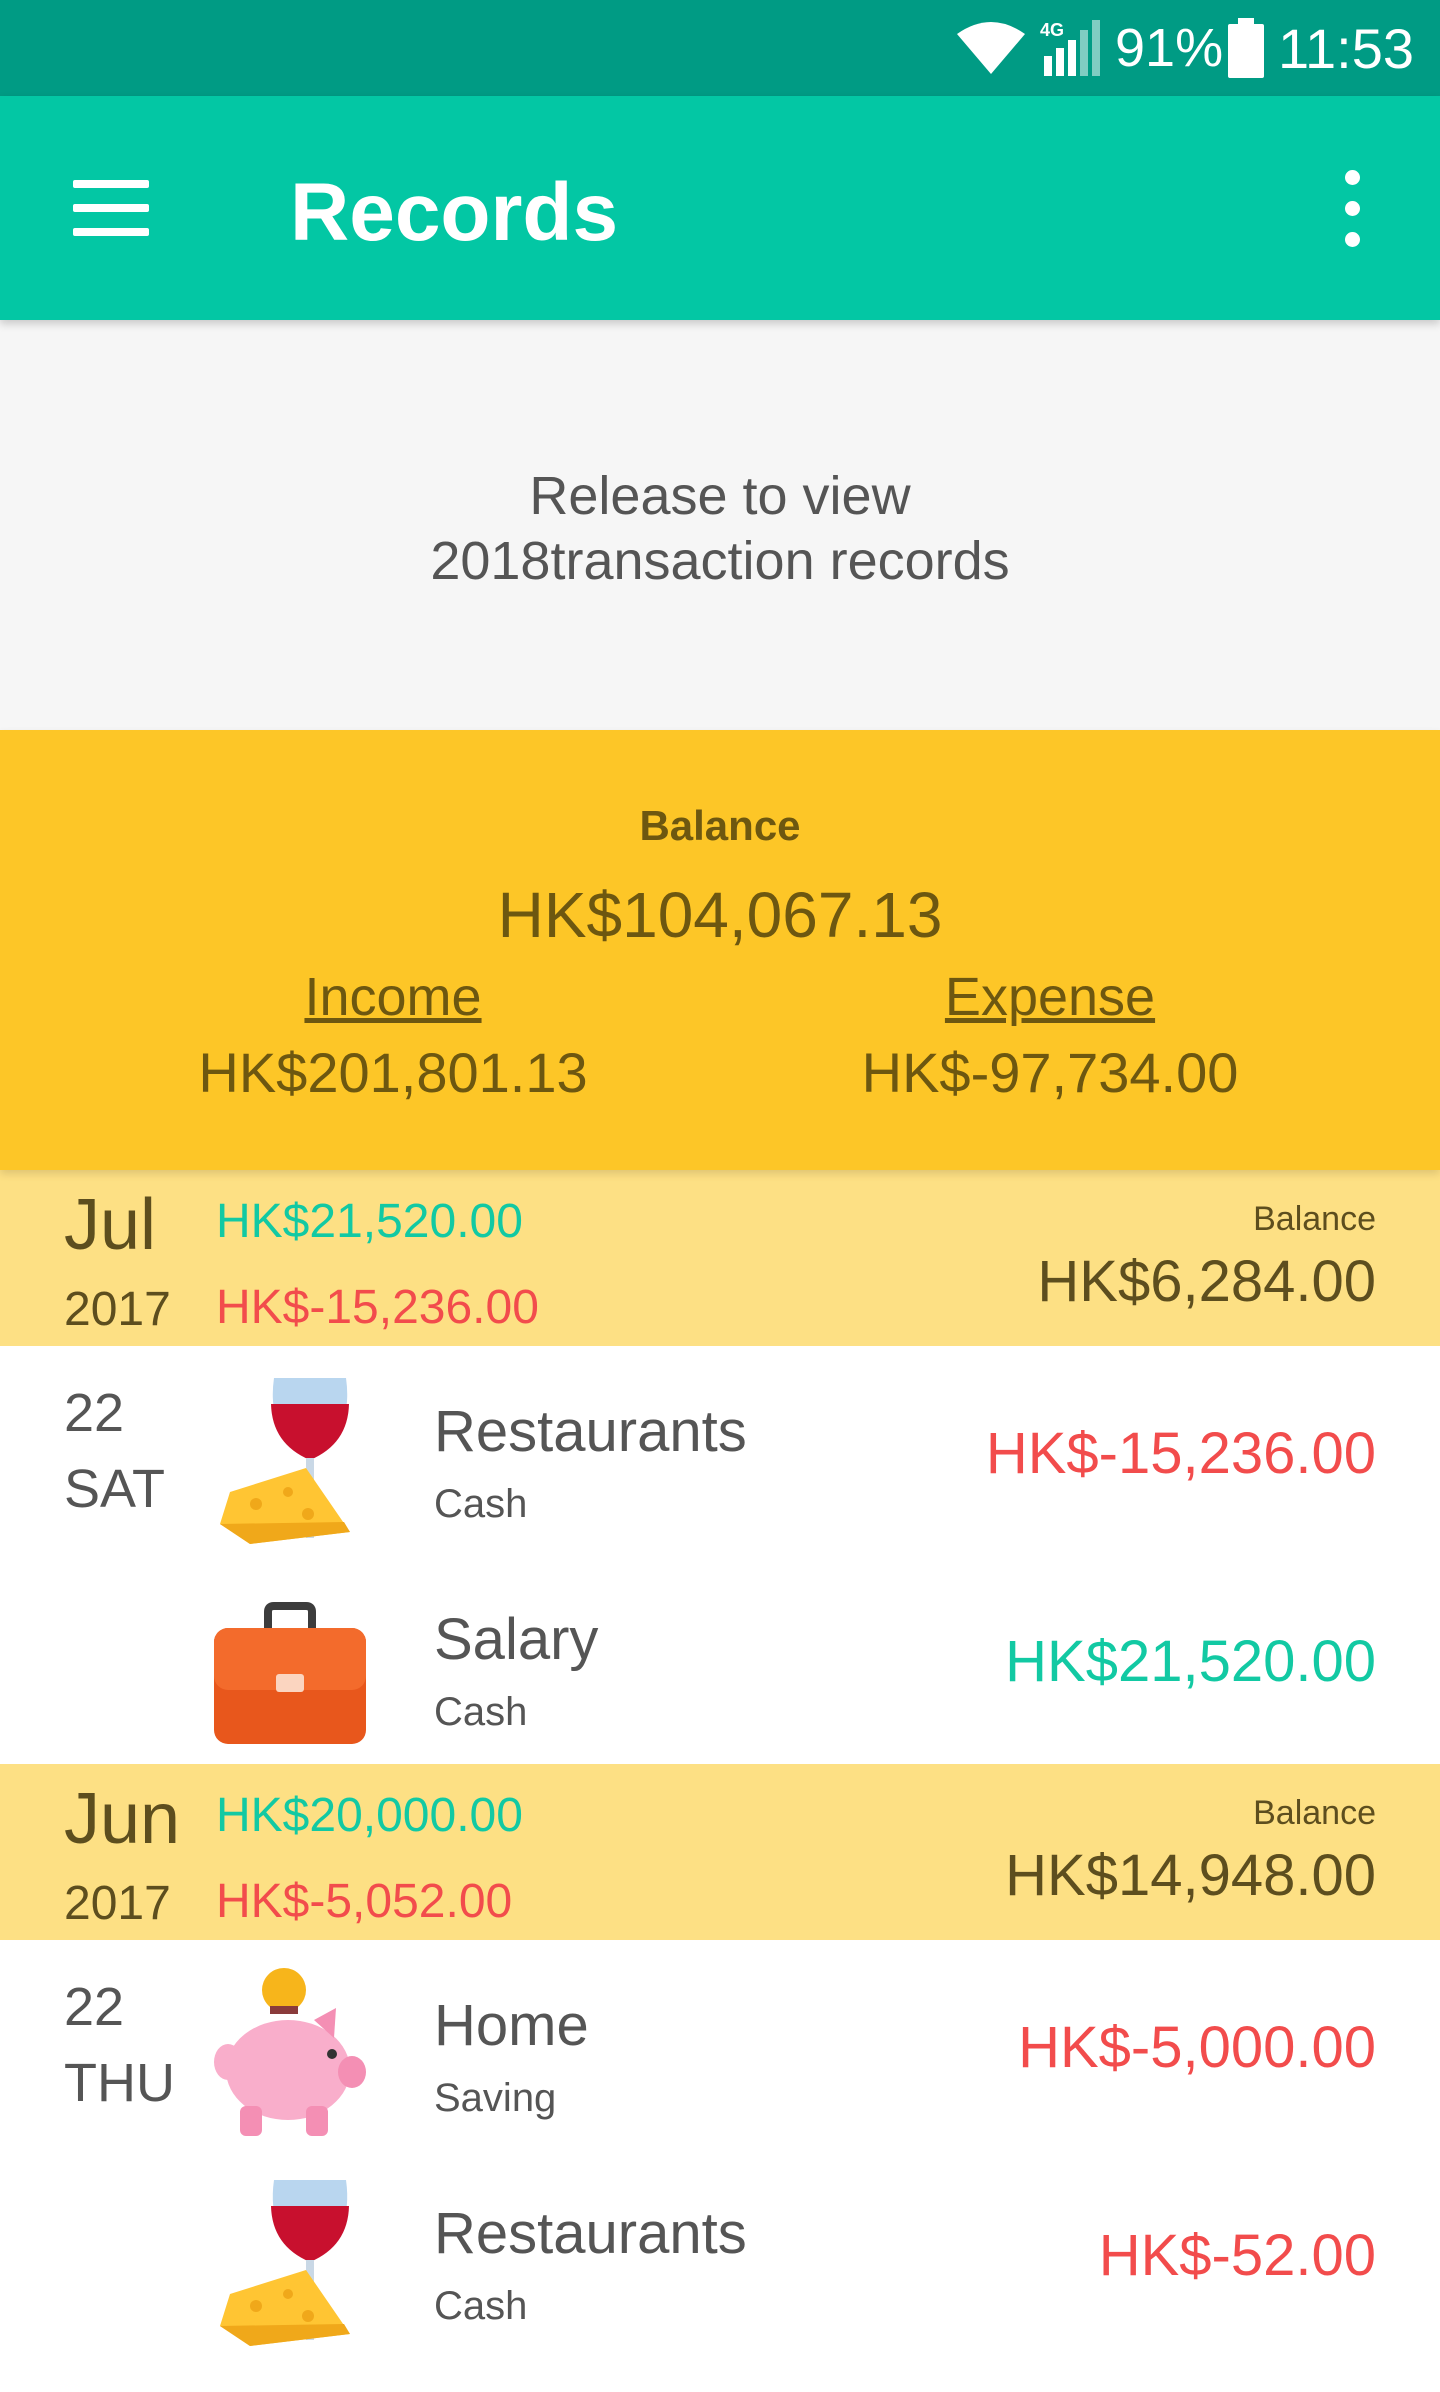 This screenshot has height=2392, width=1440. Describe the element at coordinates (393, 1072) in the screenshot. I see `income-value: HK$201,801.13` at that location.